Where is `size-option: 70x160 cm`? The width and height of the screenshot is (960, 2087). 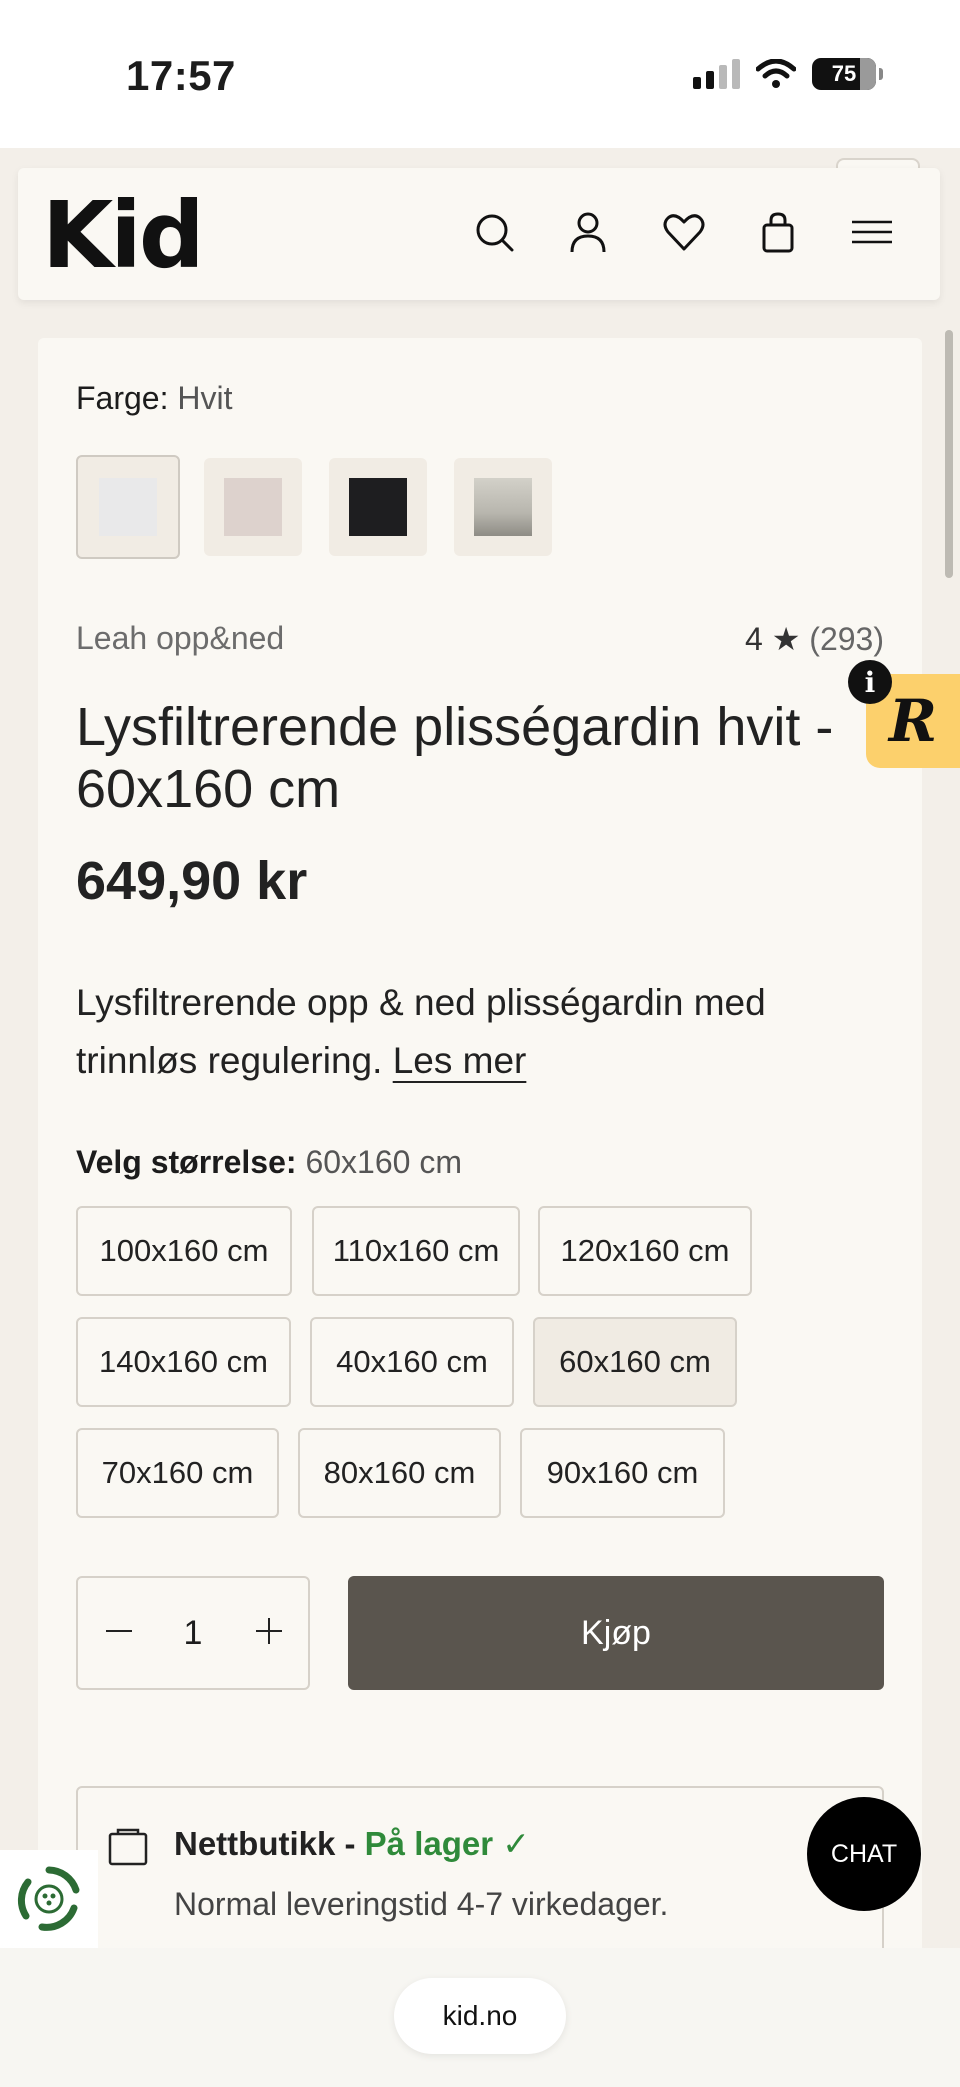 size-option: 70x160 cm is located at coordinates (177, 1473).